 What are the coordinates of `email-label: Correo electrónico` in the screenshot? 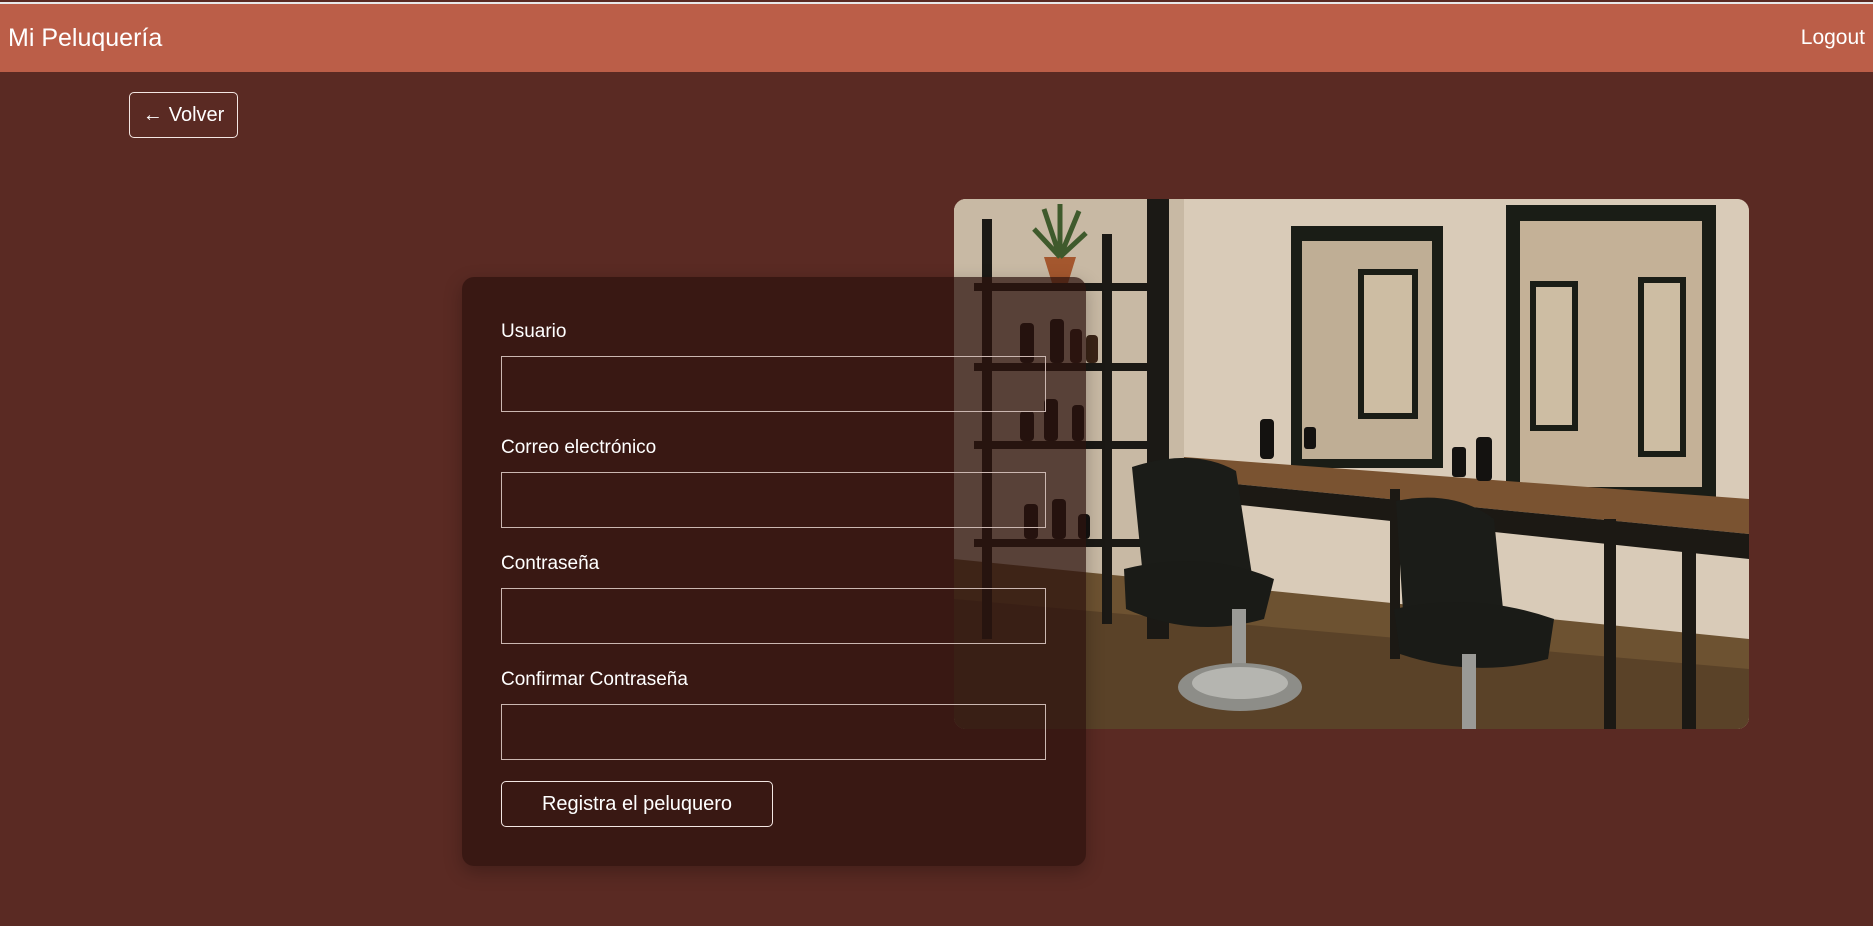 It's located at (579, 447).